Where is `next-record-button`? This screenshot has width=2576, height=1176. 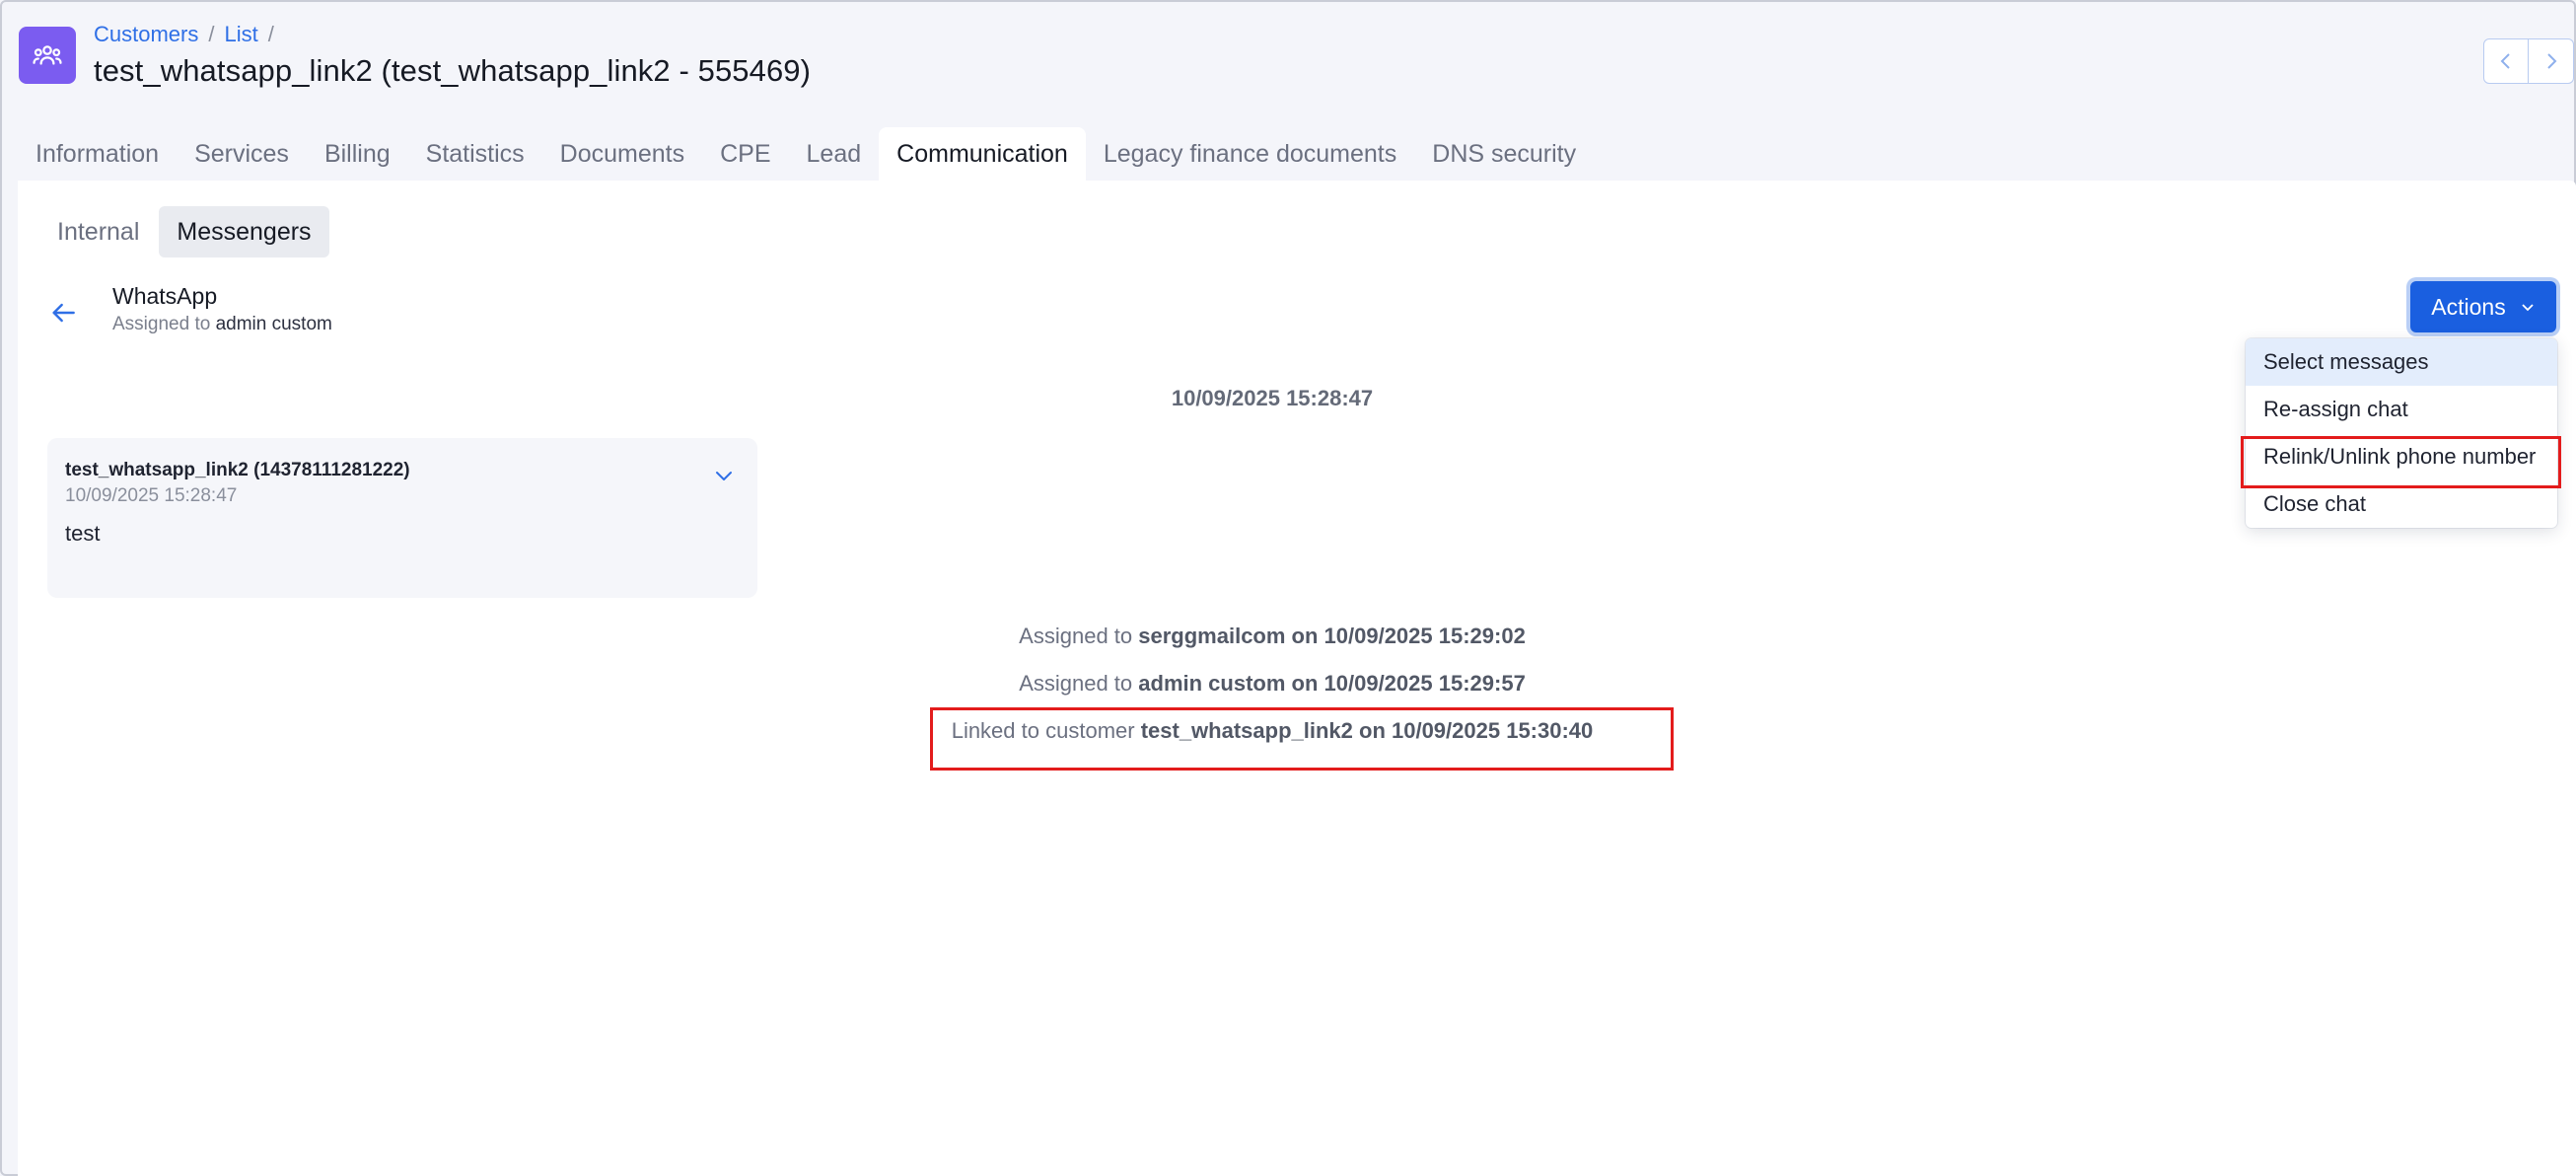 next-record-button is located at coordinates (2551, 61).